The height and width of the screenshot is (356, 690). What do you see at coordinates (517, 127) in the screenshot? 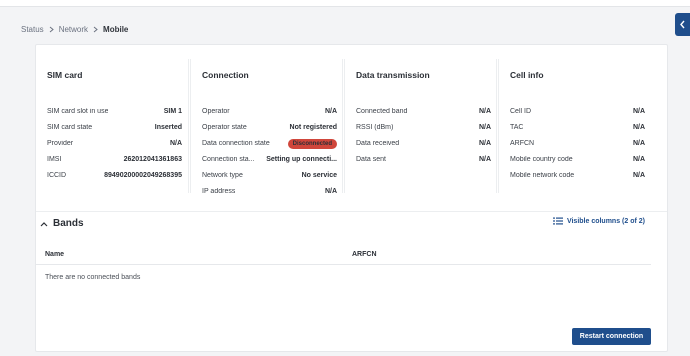
I see `row-label: TAC` at bounding box center [517, 127].